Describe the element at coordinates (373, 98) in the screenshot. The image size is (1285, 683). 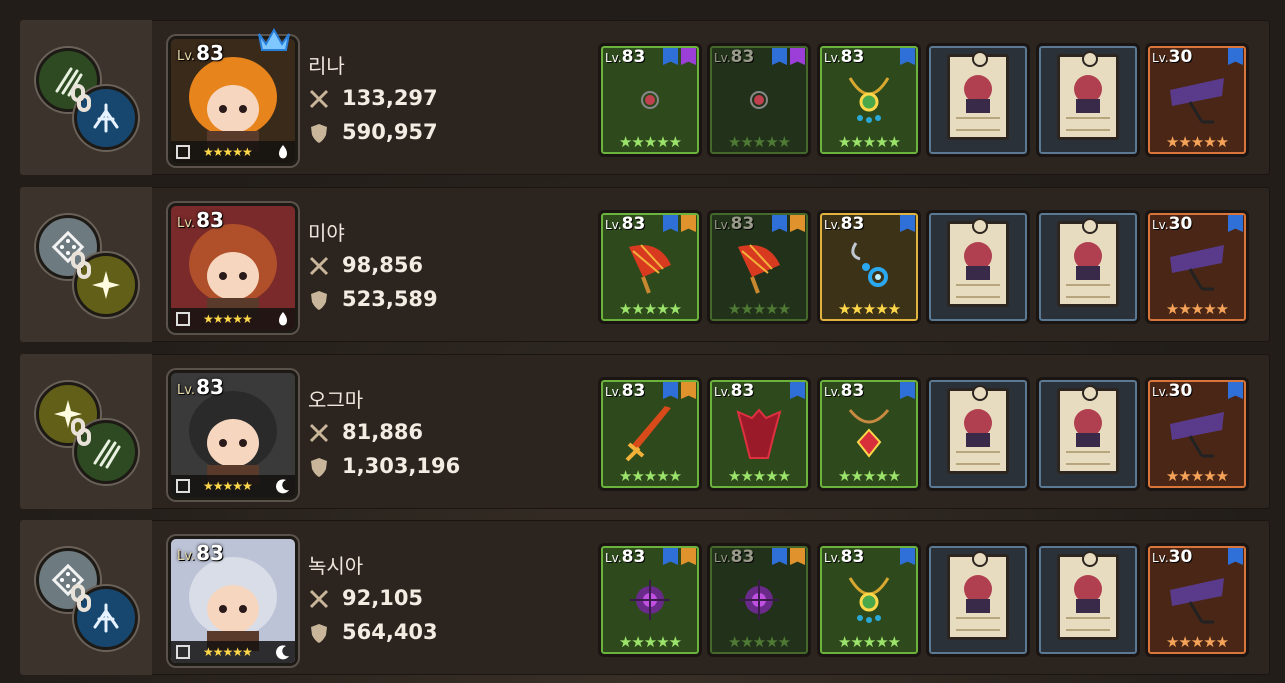
I see `attack-stat: 133,297` at that location.